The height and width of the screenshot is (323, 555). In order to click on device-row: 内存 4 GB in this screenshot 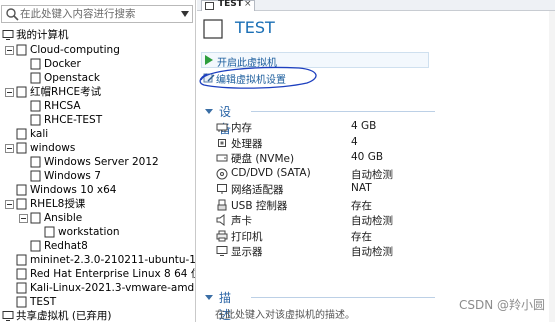, I will do `click(376, 127)`.